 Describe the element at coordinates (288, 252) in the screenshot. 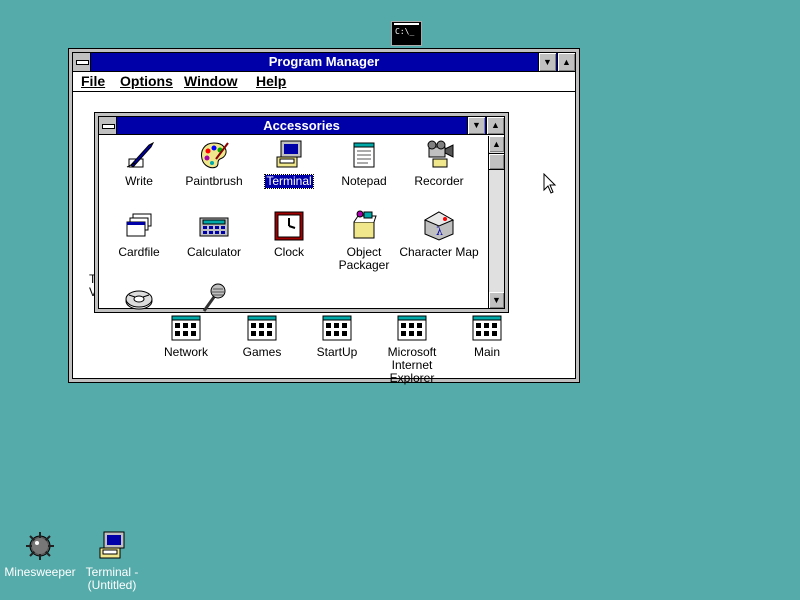

I see `accessory-label: Clock` at that location.